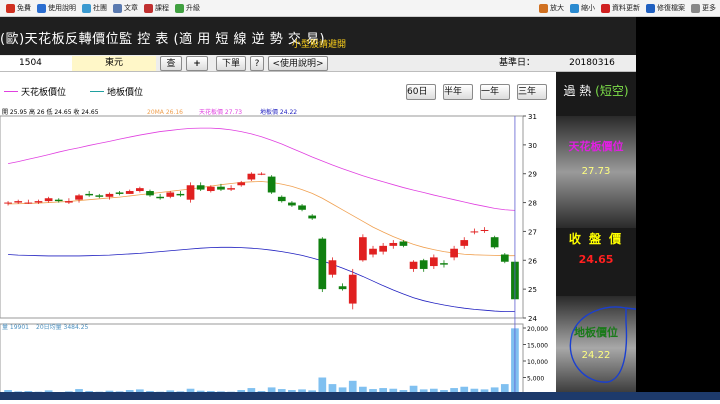  Describe the element at coordinates (532, 92) in the screenshot. I see `range-button-3y: 三年` at that location.